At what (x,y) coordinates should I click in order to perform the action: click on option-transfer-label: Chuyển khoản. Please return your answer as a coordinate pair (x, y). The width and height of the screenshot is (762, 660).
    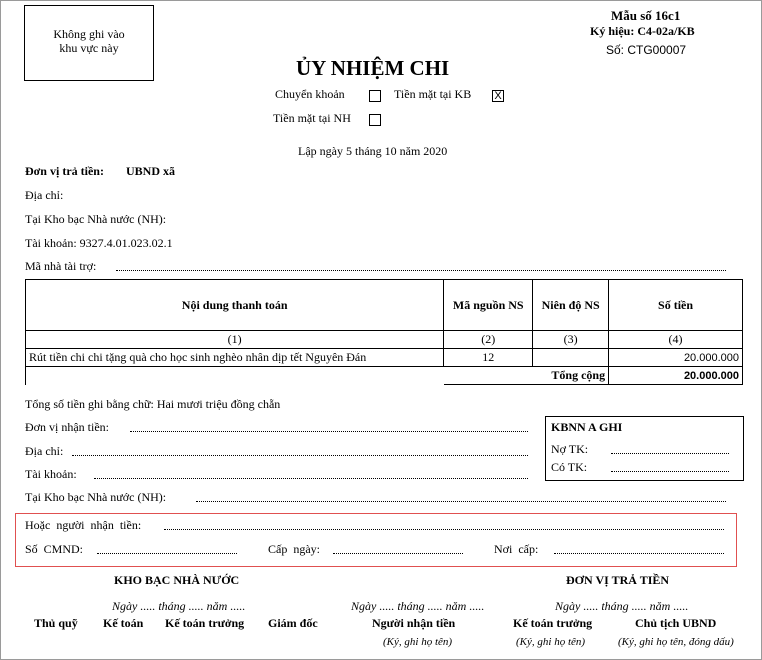
    Looking at the image, I should click on (310, 94).